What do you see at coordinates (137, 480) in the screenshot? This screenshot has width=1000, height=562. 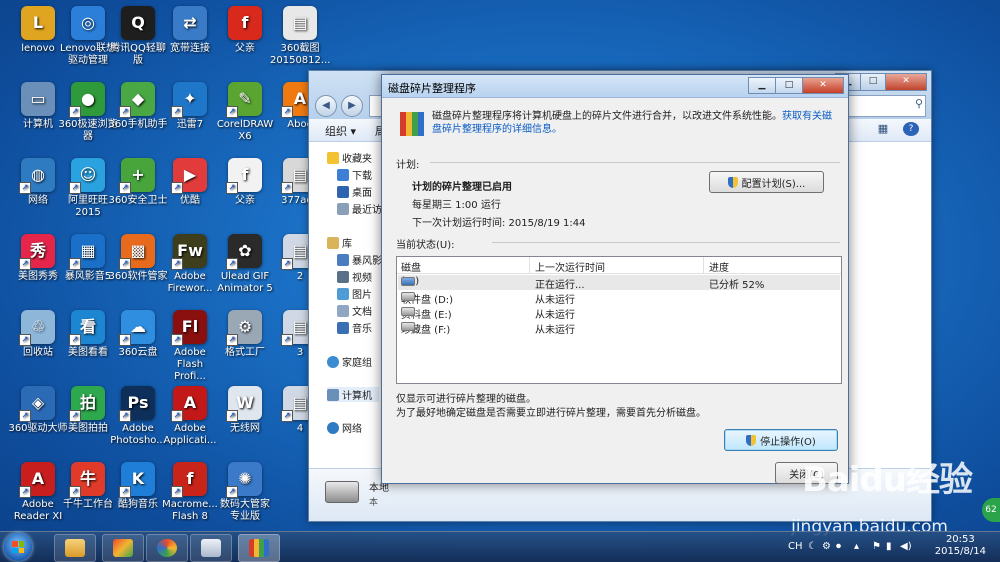 I see `app-icon: K ↗` at bounding box center [137, 480].